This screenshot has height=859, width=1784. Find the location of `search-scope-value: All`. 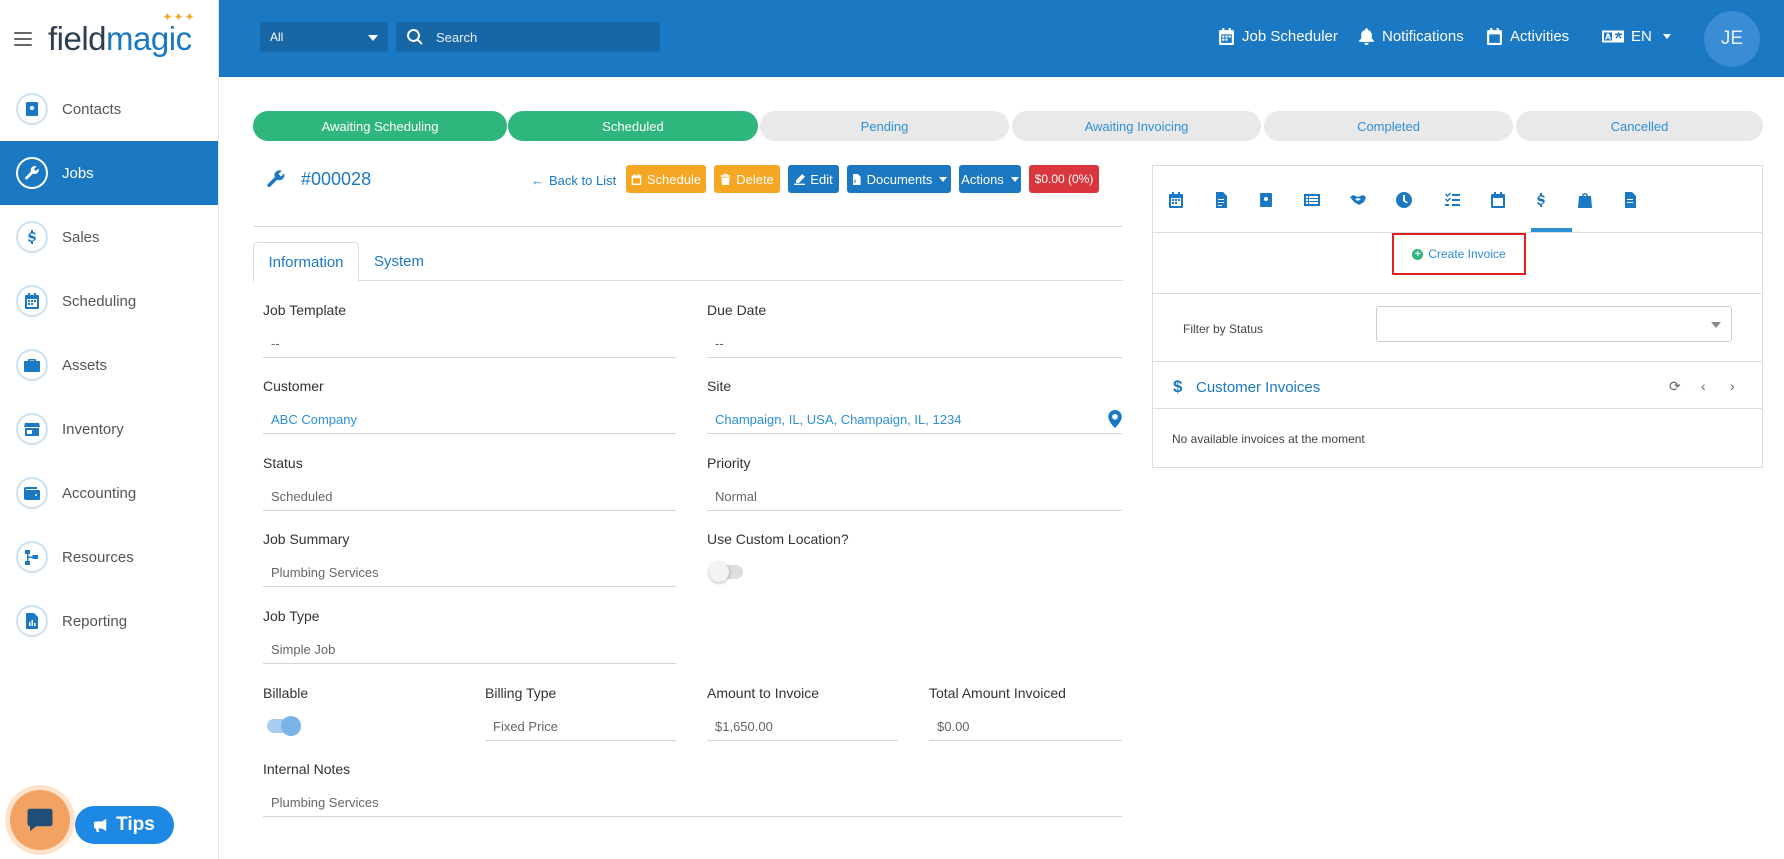

search-scope-value: All is located at coordinates (277, 37).